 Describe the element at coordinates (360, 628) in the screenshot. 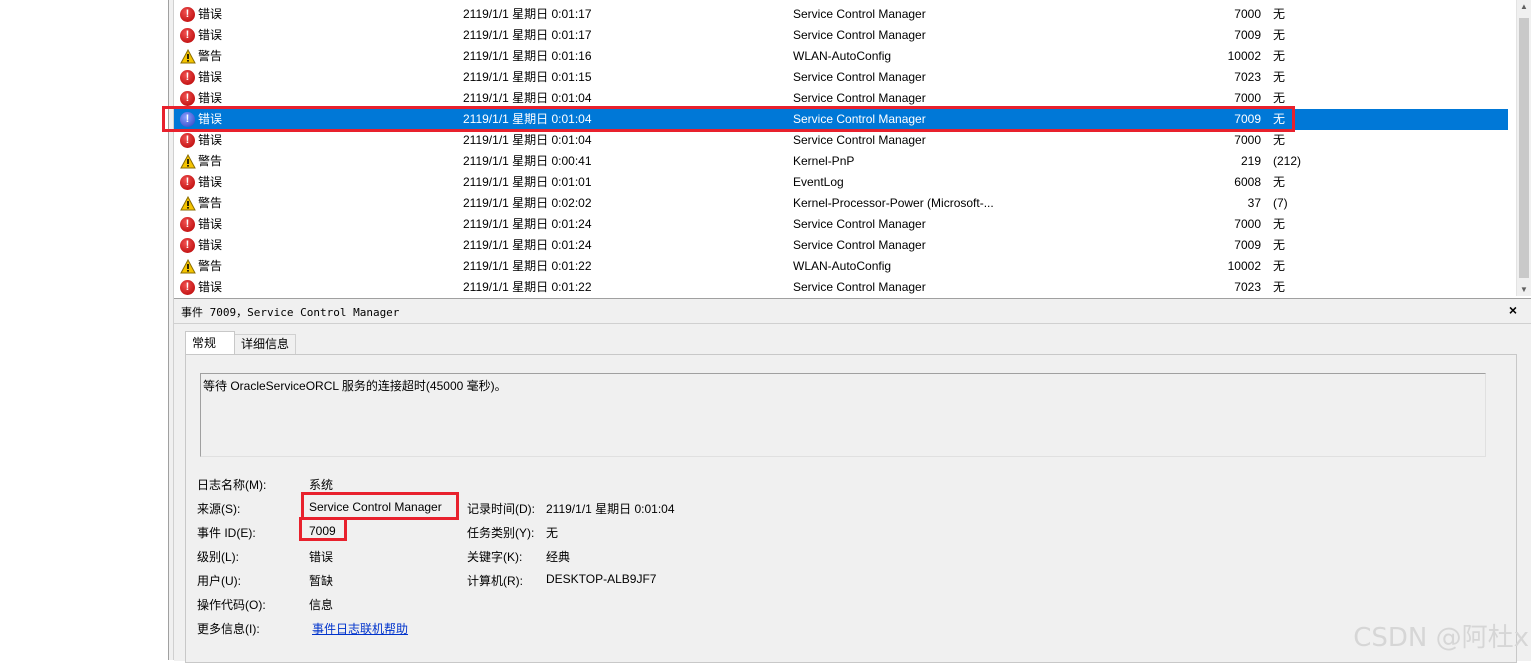

I see `more-info-link: 事件日志联机帮助` at that location.